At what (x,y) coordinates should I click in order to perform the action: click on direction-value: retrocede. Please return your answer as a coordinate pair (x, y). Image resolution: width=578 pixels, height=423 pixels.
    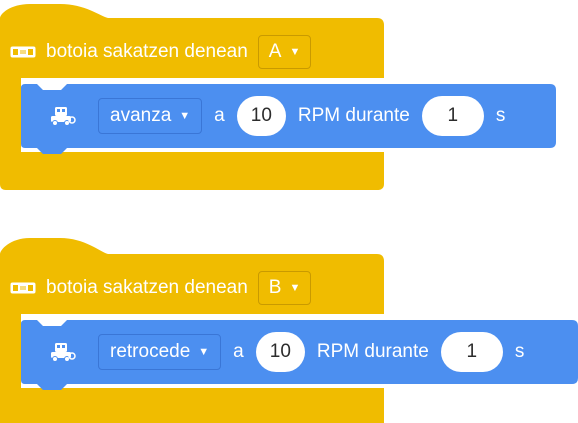
    Looking at the image, I should click on (150, 351).